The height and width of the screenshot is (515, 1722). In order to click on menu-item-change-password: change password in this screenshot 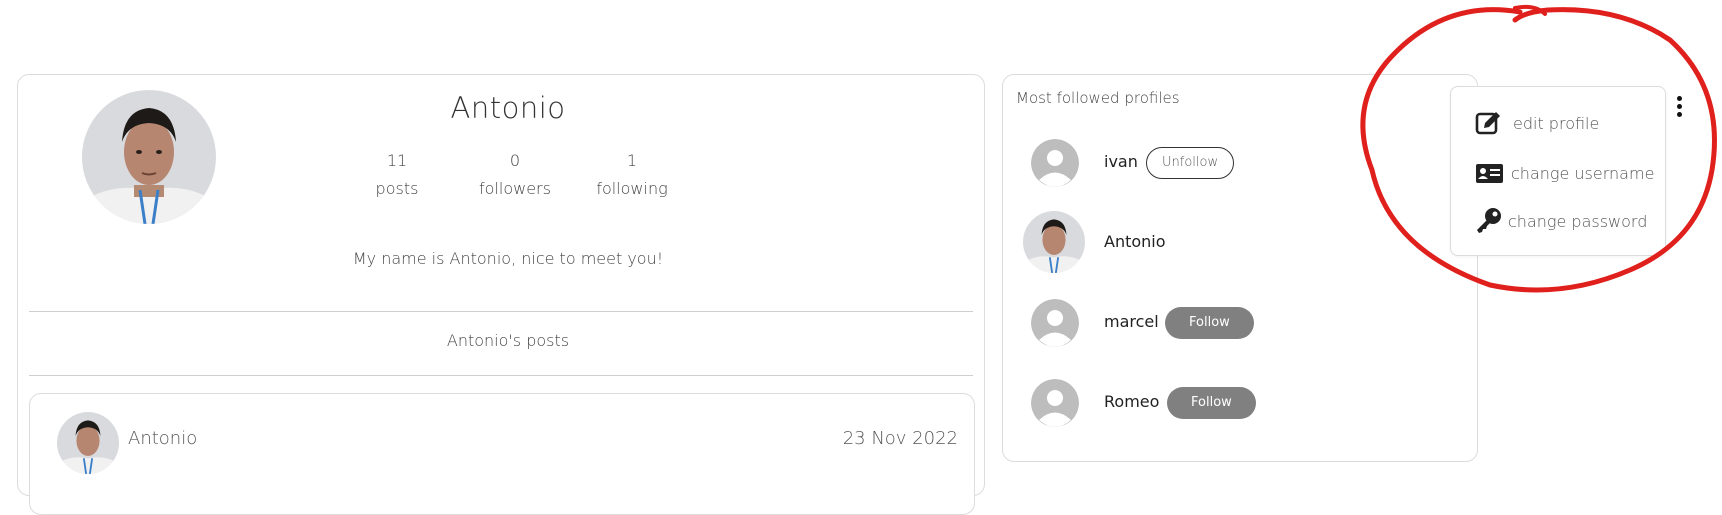, I will do `click(1565, 222)`.